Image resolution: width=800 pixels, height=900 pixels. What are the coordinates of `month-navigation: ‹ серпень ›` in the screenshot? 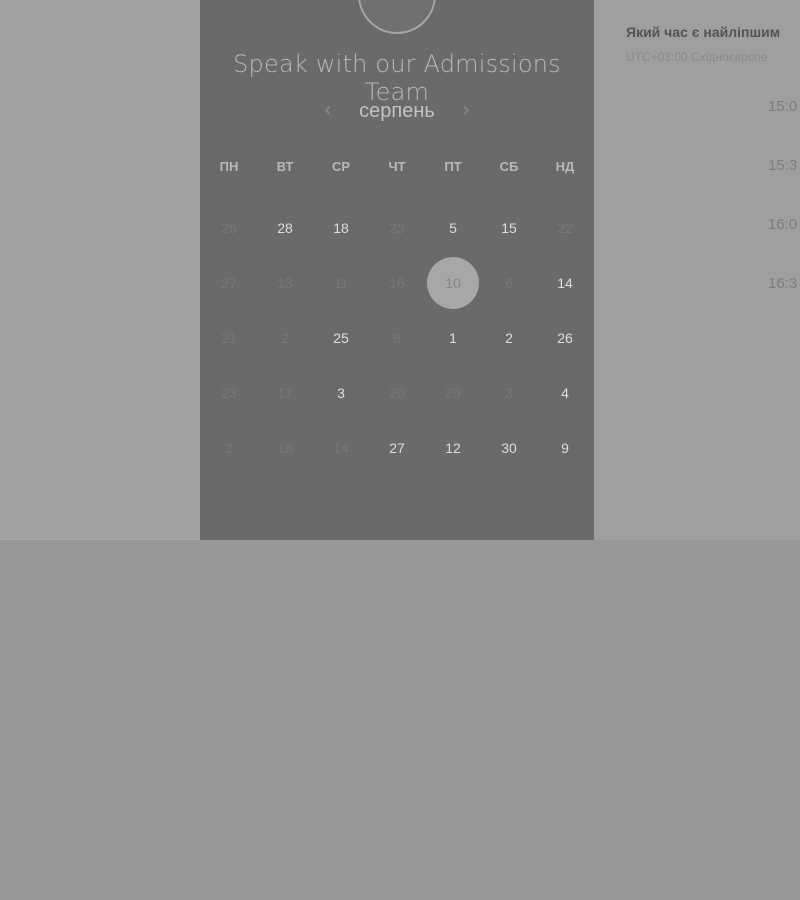 It's located at (397, 111).